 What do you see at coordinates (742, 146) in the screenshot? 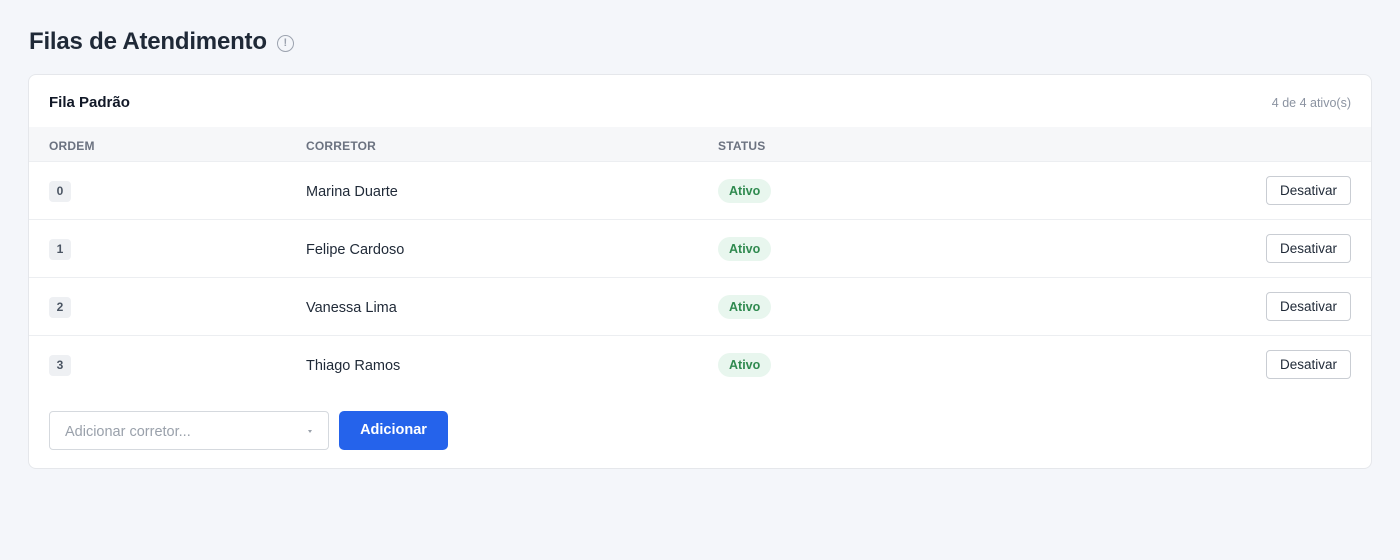
I see `column-header-status: STATUS` at bounding box center [742, 146].